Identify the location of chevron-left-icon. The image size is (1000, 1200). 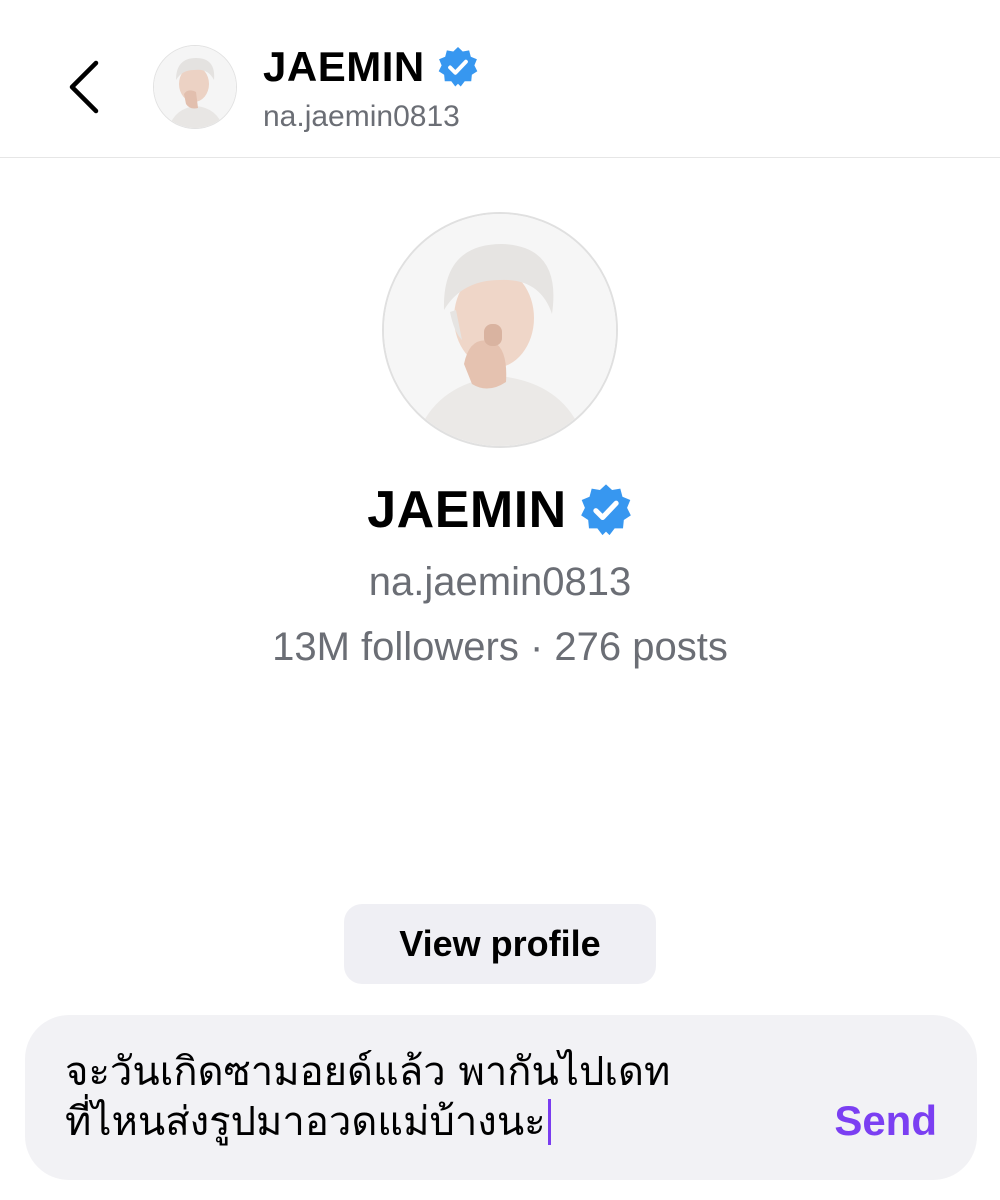
(84, 87).